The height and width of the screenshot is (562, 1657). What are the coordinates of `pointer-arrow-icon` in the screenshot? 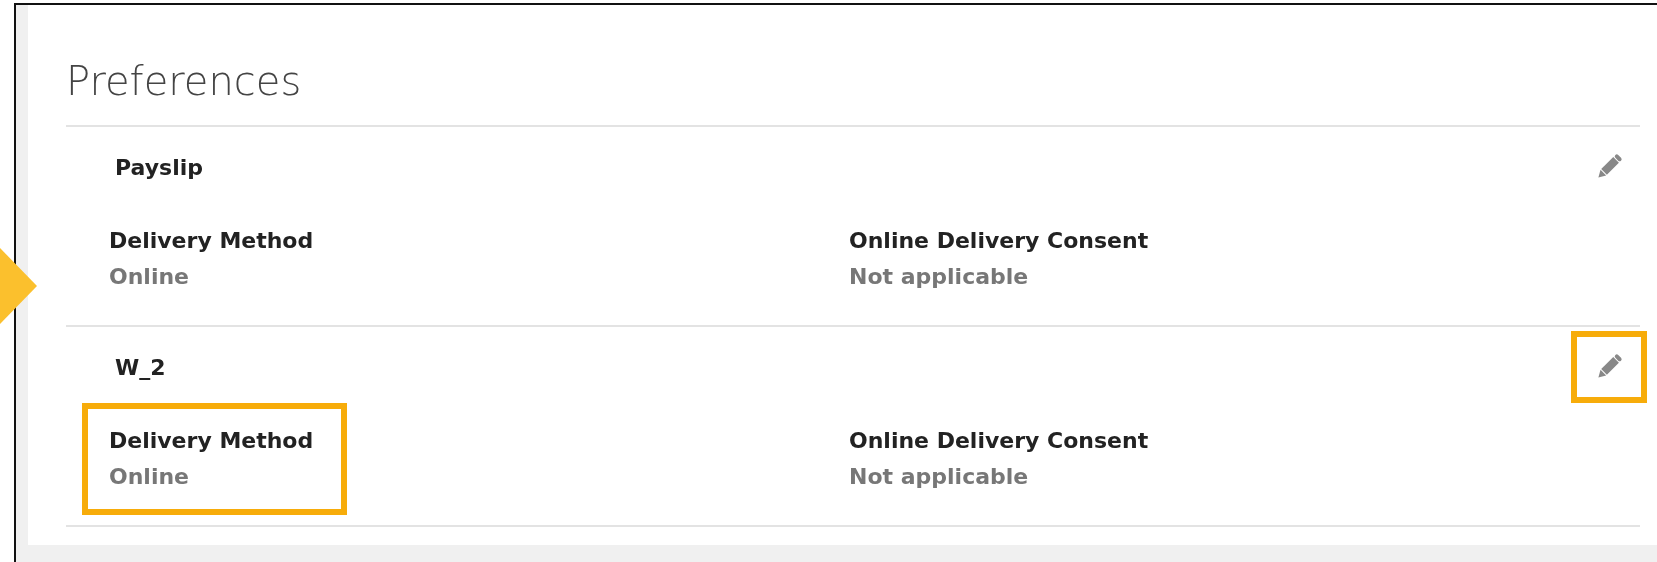 It's located at (18, 286).